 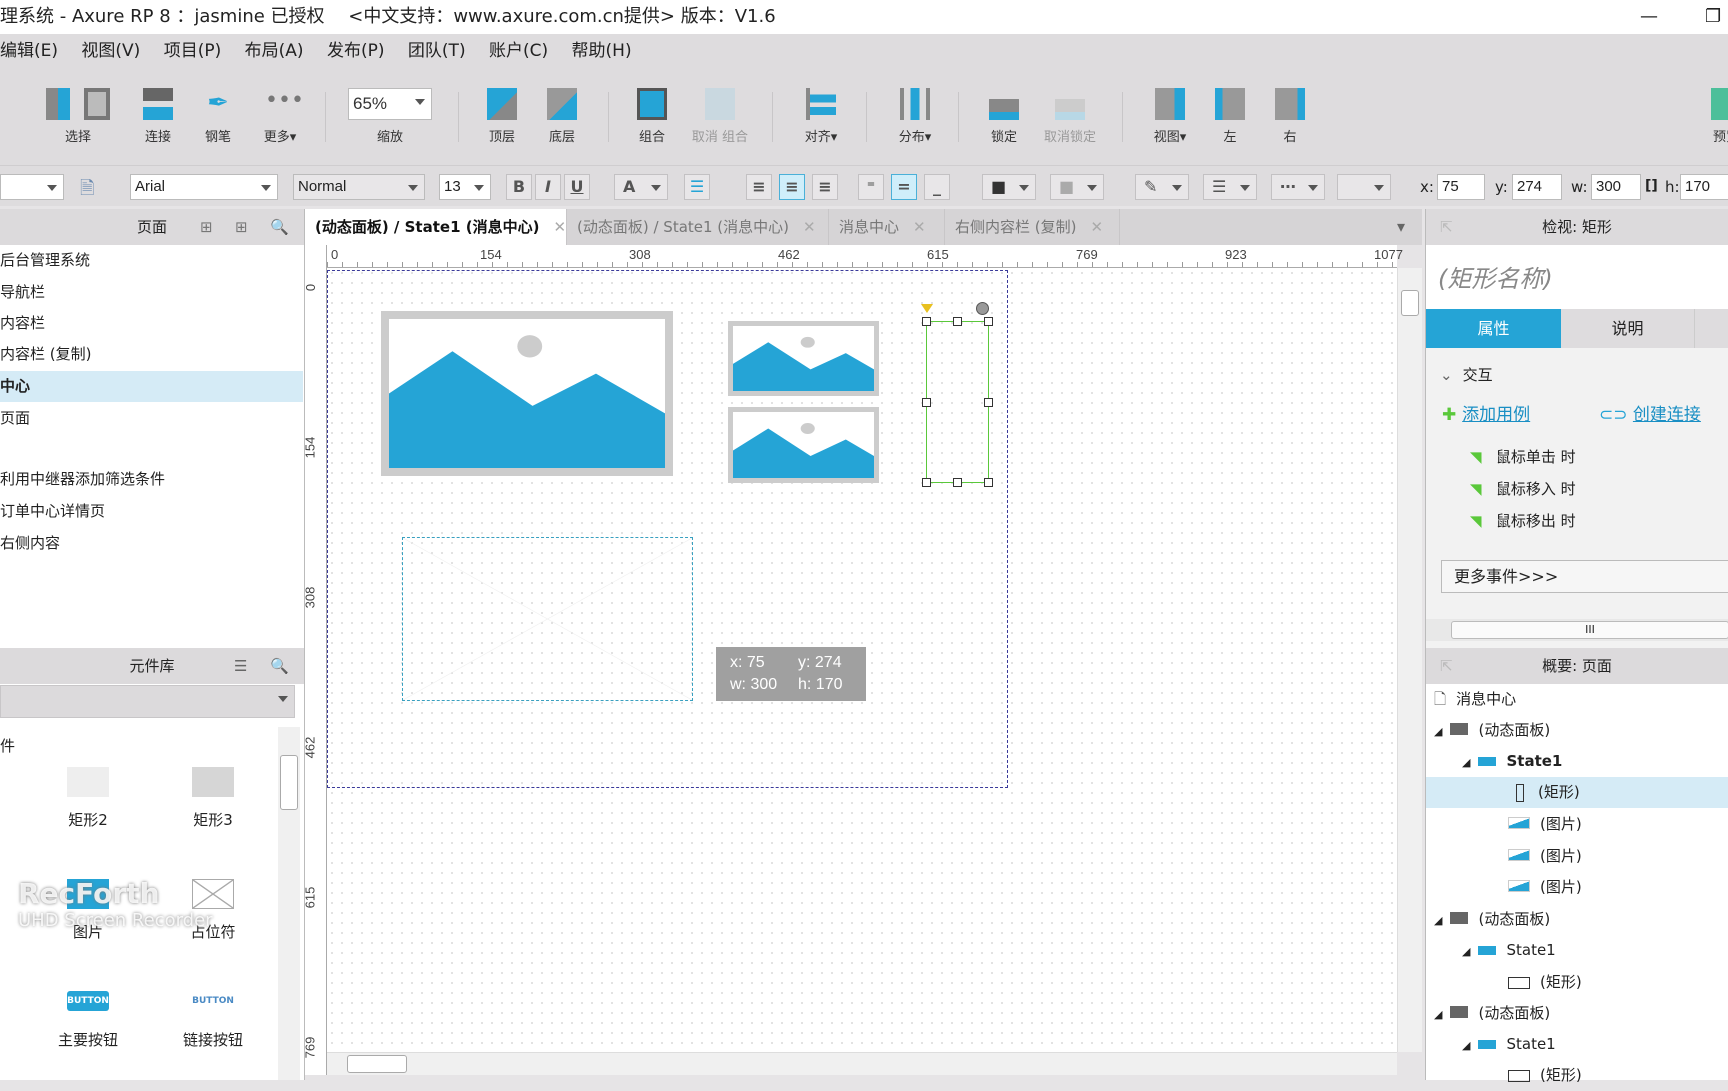 What do you see at coordinates (720, 116) in the screenshot?
I see `ungroup-button: 取消 组合` at bounding box center [720, 116].